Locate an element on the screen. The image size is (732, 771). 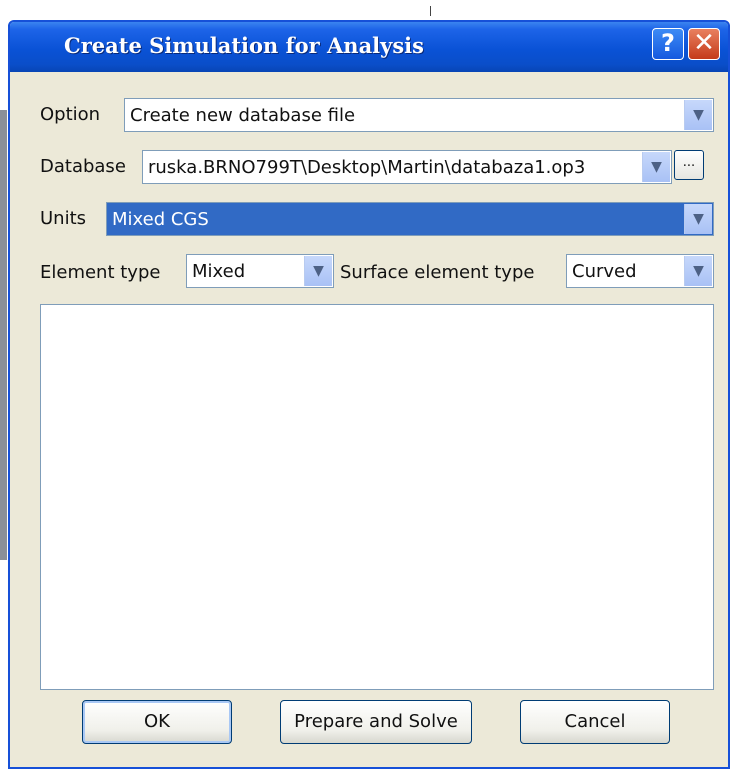
surface-element-type-value: Curved is located at coordinates (604, 271).